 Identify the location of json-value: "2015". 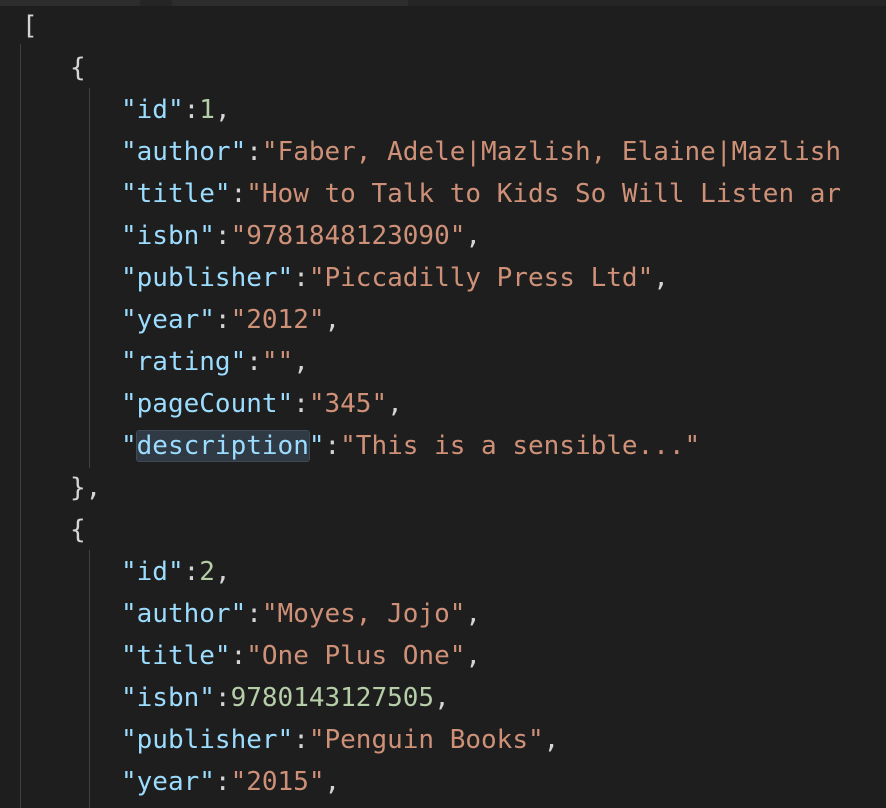
(277, 782).